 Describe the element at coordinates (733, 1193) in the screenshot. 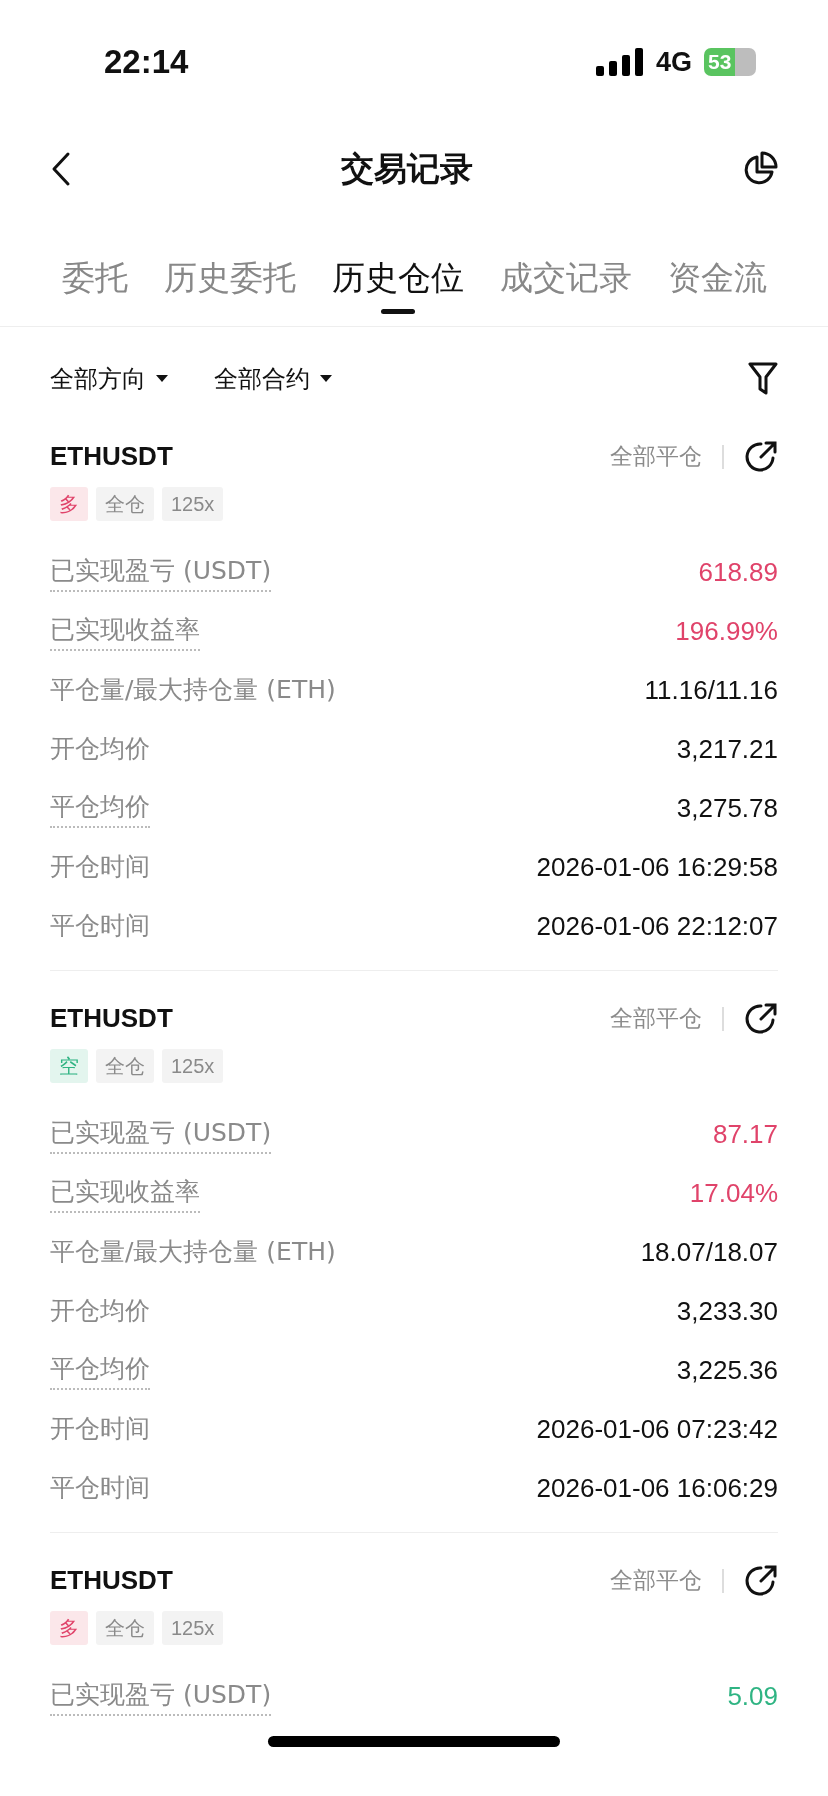

I see `field-value: 17.04%` at that location.